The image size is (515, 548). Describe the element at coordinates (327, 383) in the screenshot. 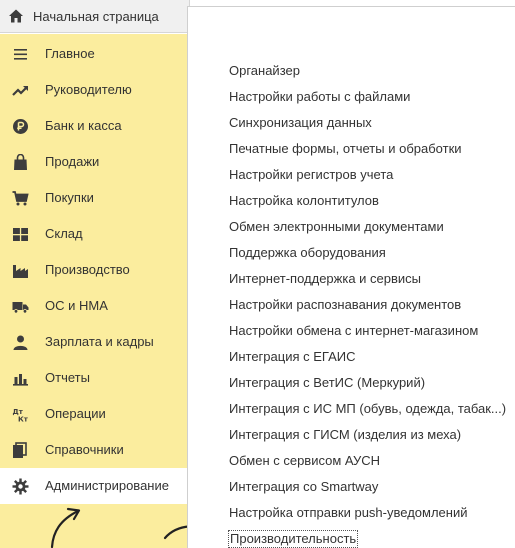

I see `link-vetis: Интеграция с ВетИС (Меркурий)` at that location.